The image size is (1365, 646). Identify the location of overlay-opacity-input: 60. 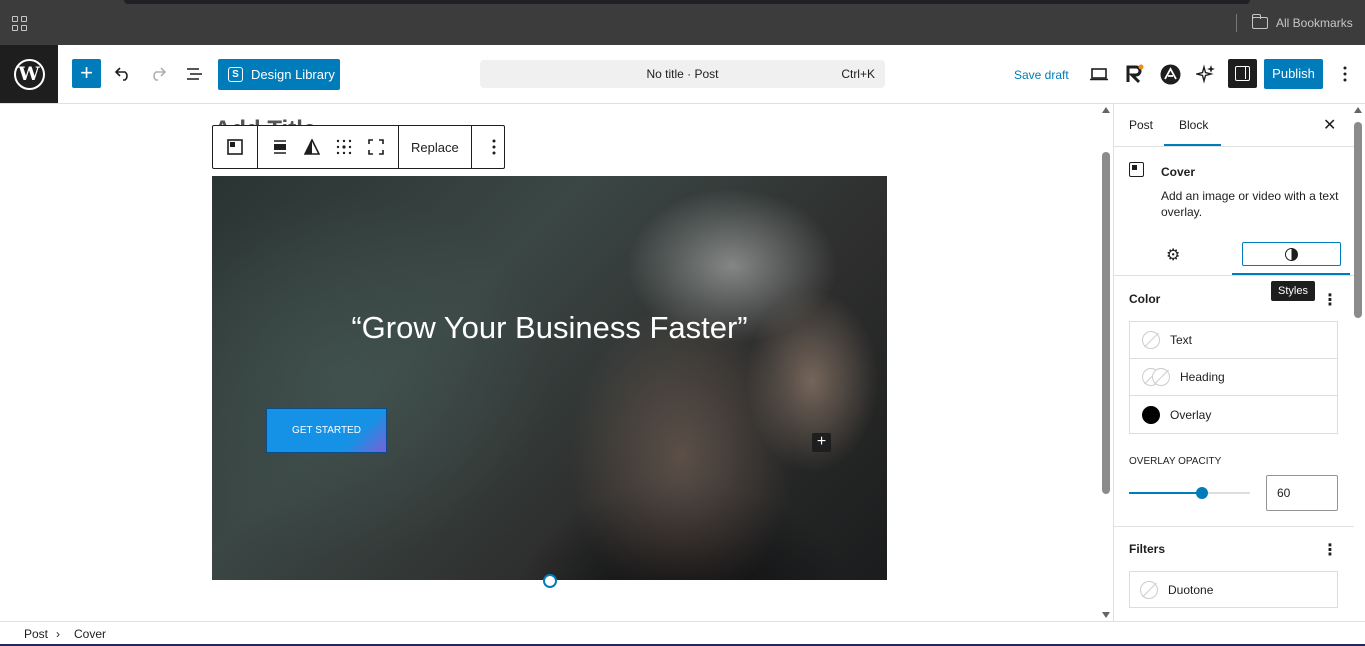
(1302, 493).